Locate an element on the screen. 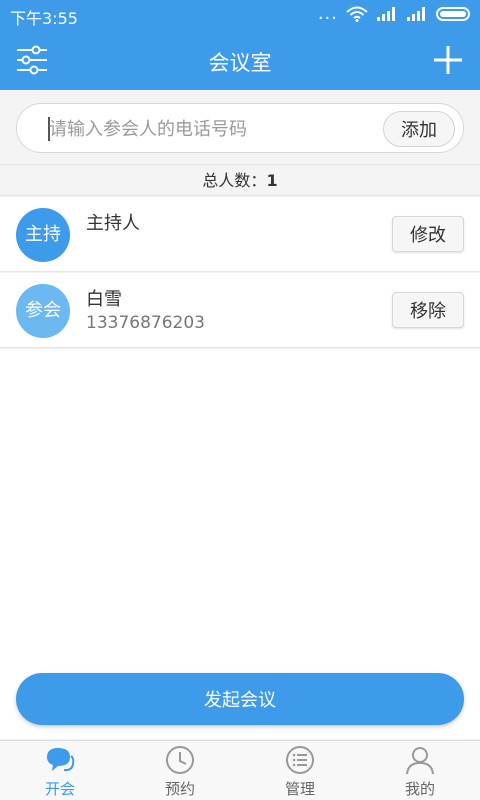  search-box: 添加 is located at coordinates (240, 128).